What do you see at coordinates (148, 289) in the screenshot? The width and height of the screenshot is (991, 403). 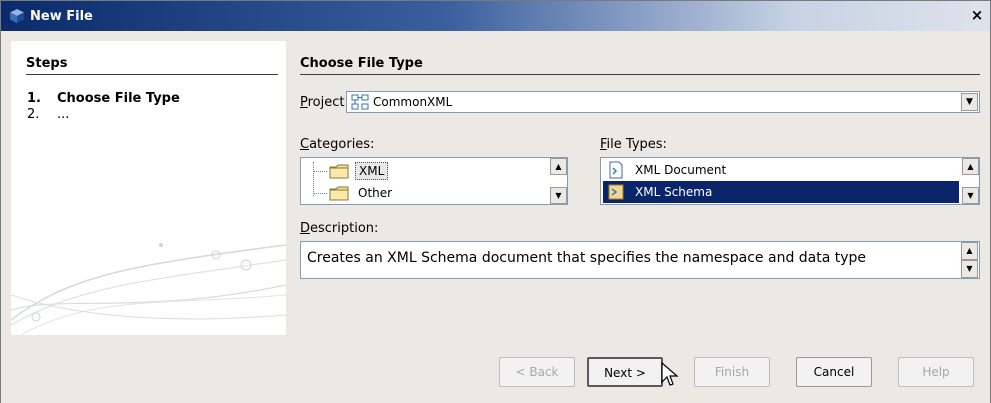 I see `decorative-swirl-graphic` at bounding box center [148, 289].